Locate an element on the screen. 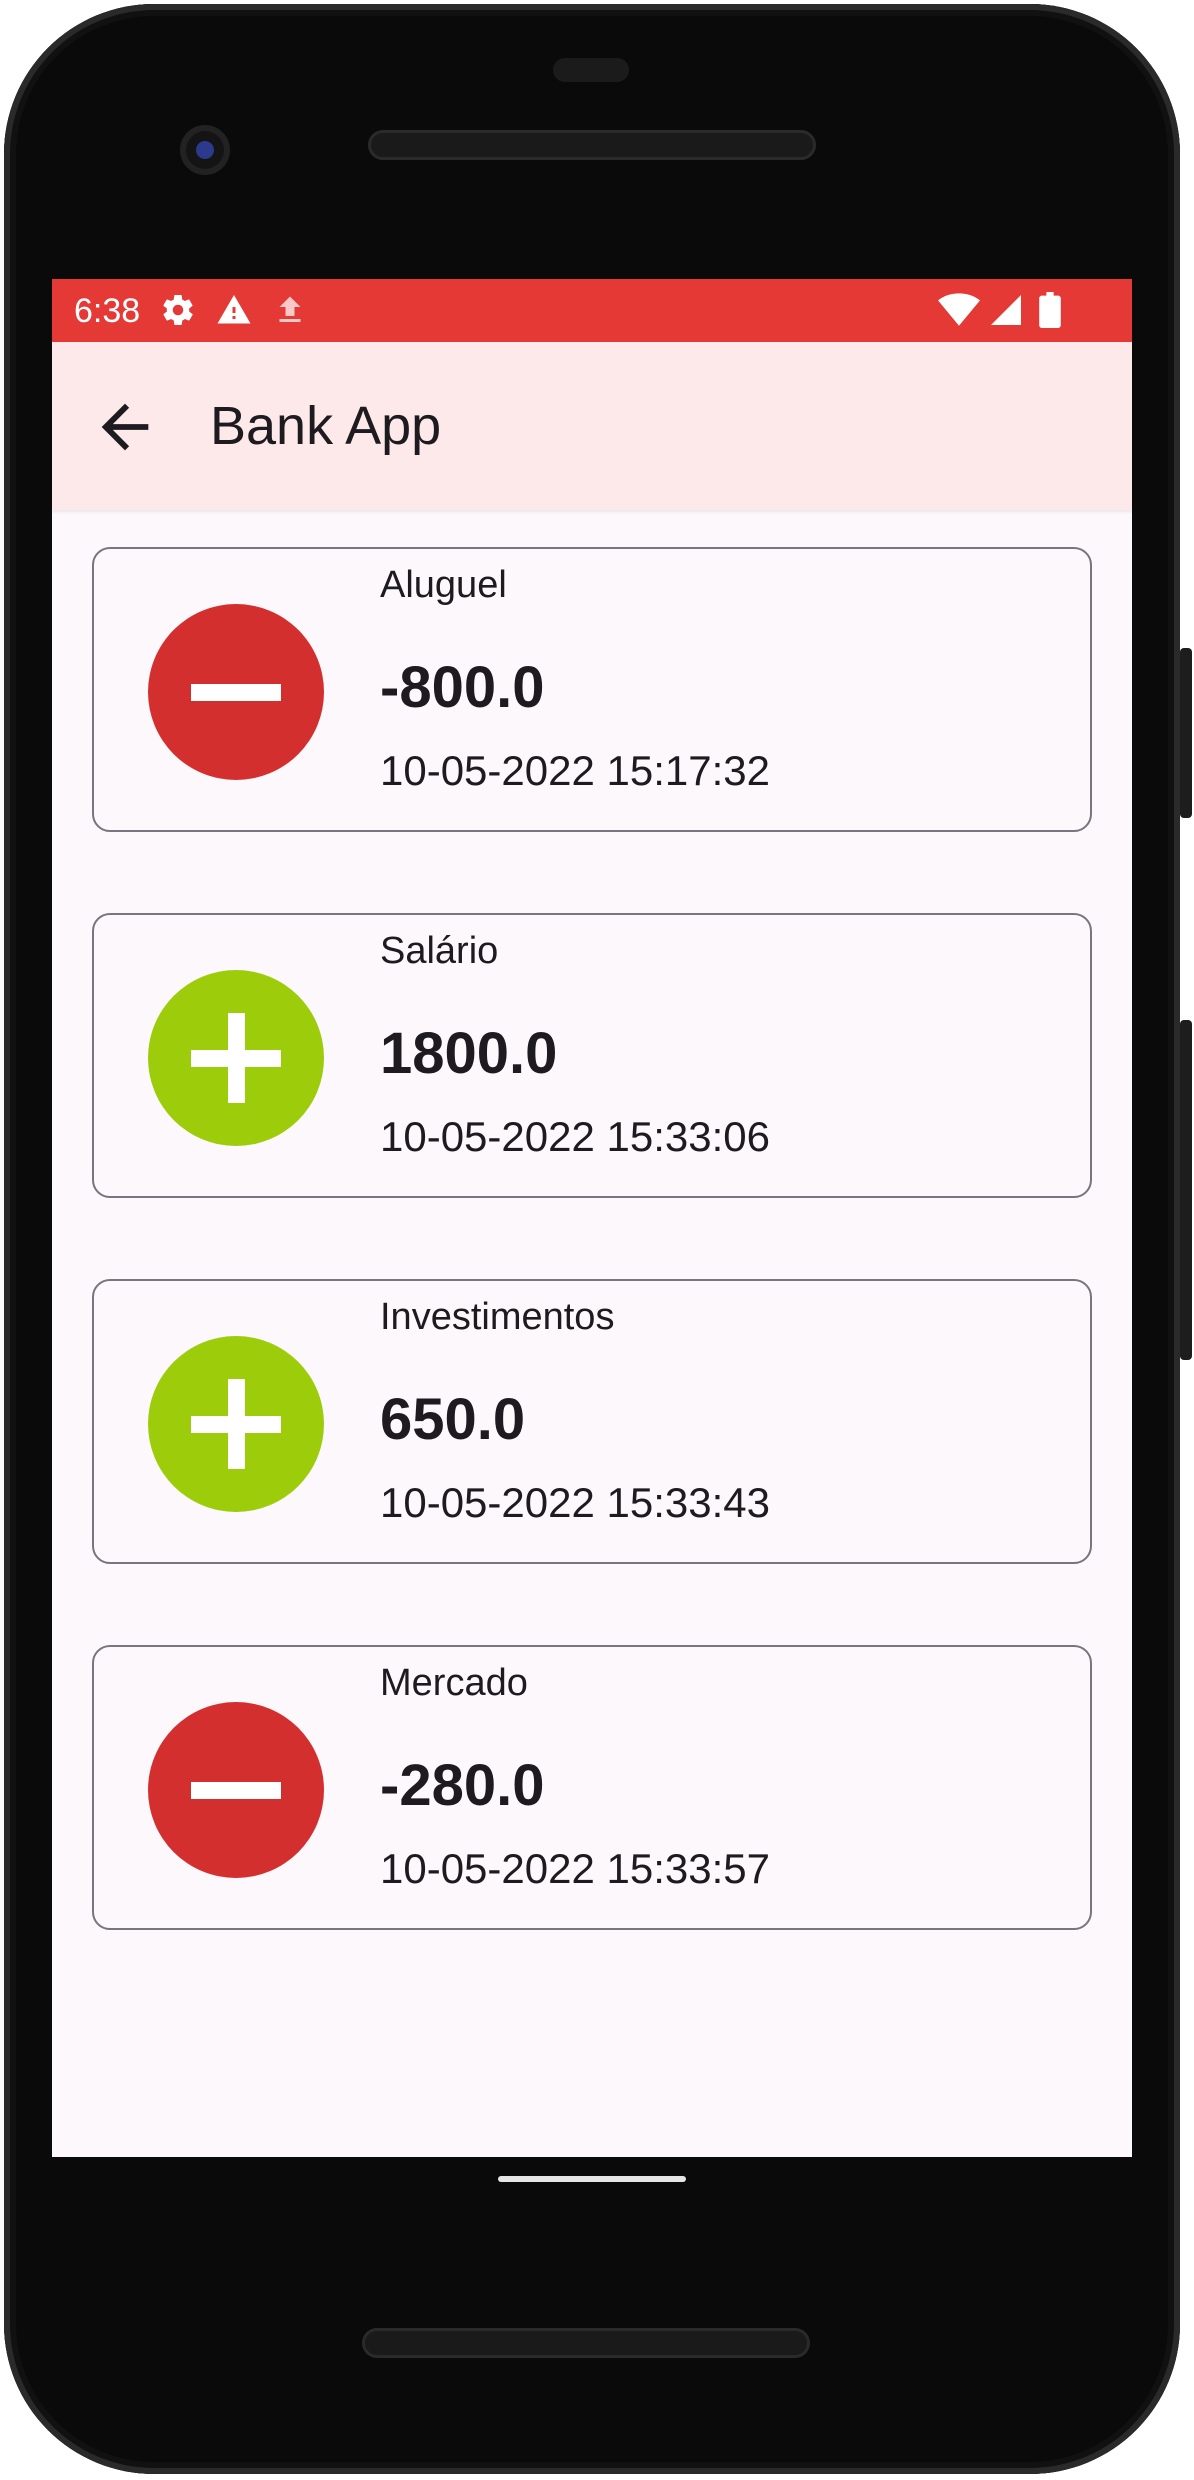 Image resolution: width=1194 pixels, height=2480 pixels. transaction-card: Investimentos 650.0 10-05-2022 15:33:43 is located at coordinates (592, 1421).